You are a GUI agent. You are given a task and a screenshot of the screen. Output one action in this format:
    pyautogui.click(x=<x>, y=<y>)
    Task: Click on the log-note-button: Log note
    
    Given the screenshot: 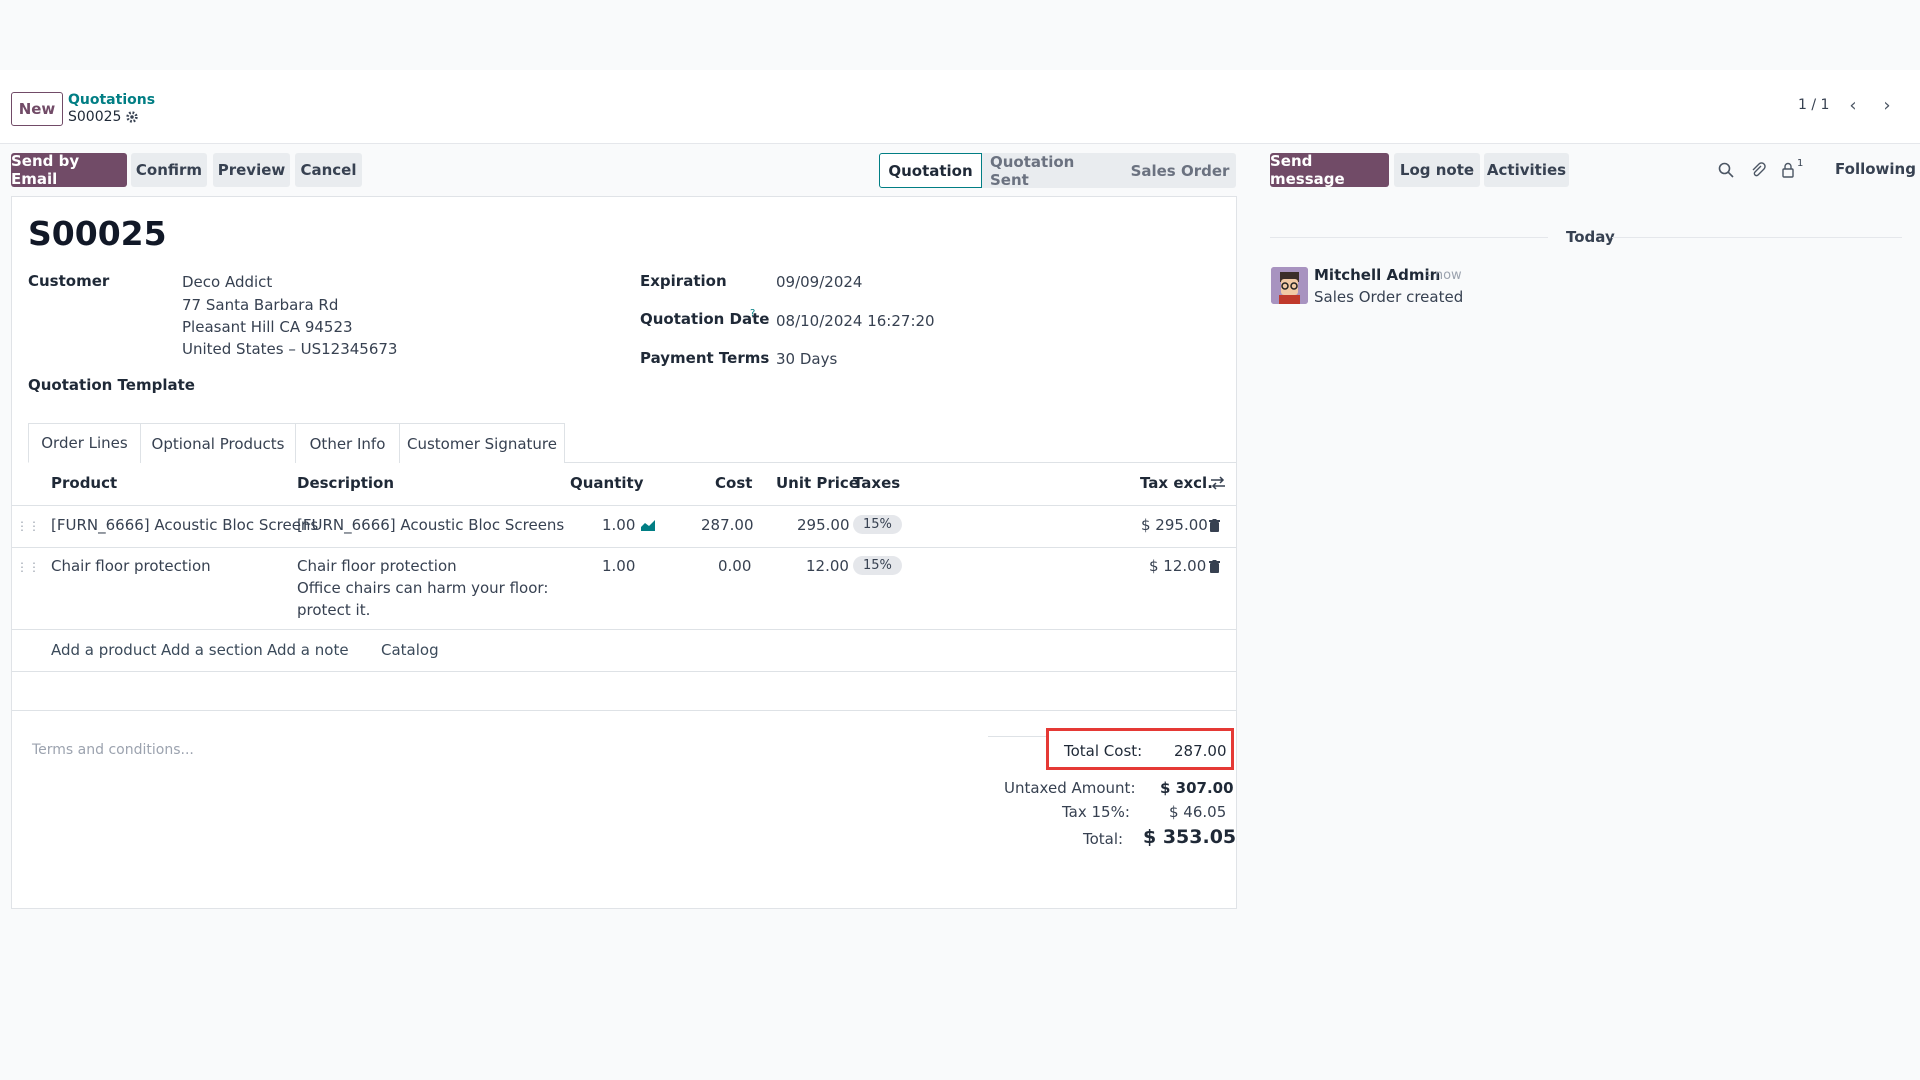 What is the action you would take?
    pyautogui.click(x=1437, y=170)
    